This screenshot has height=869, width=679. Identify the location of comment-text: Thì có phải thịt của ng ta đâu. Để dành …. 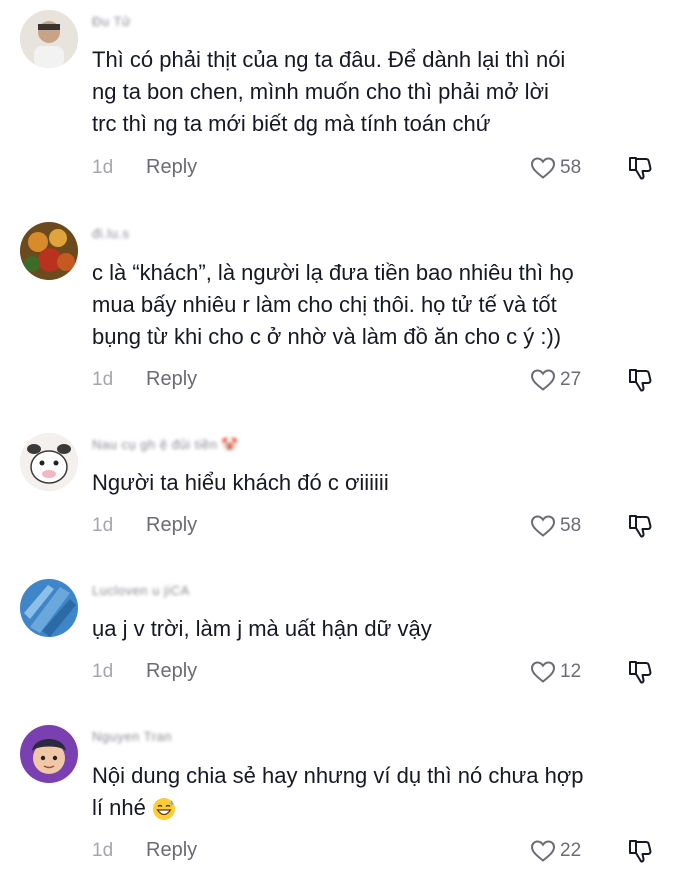
(329, 91).